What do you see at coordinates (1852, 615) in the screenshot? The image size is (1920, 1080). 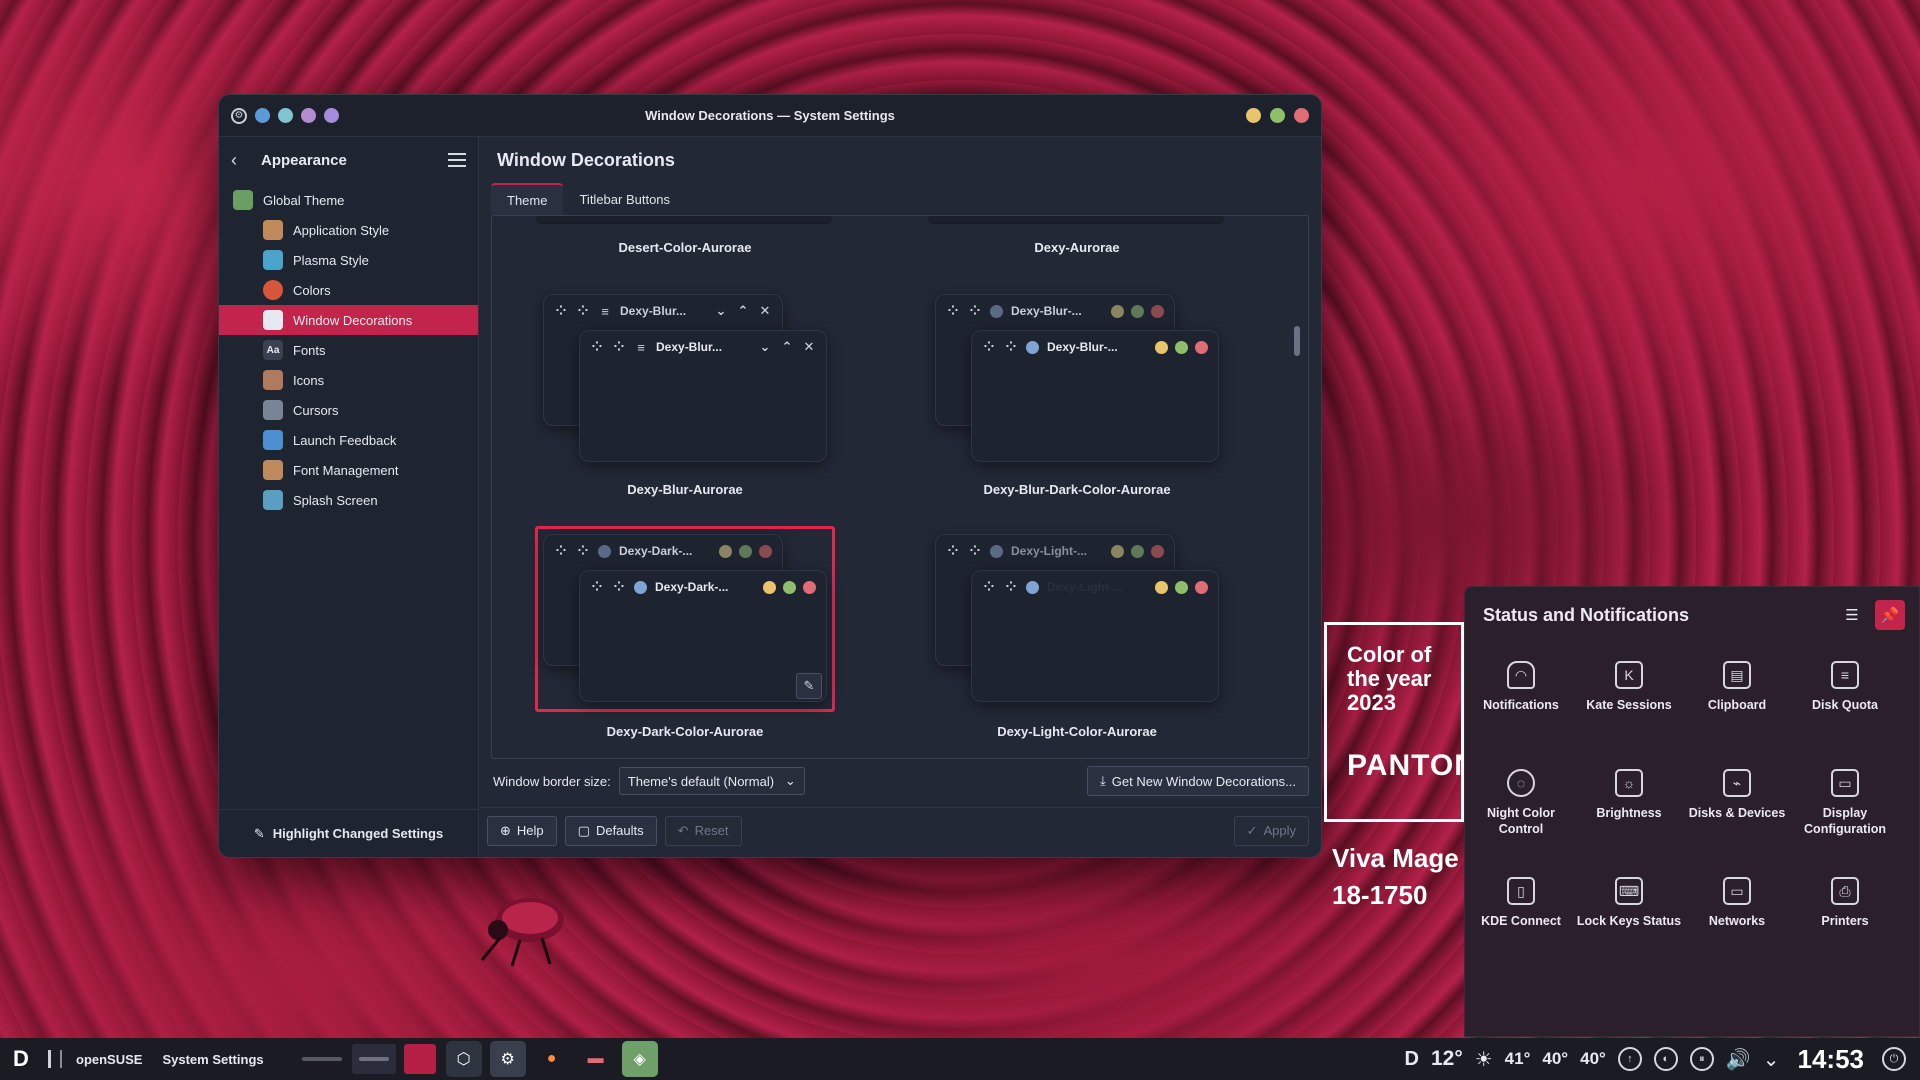 I see `configure-sliders-icon: ☰` at bounding box center [1852, 615].